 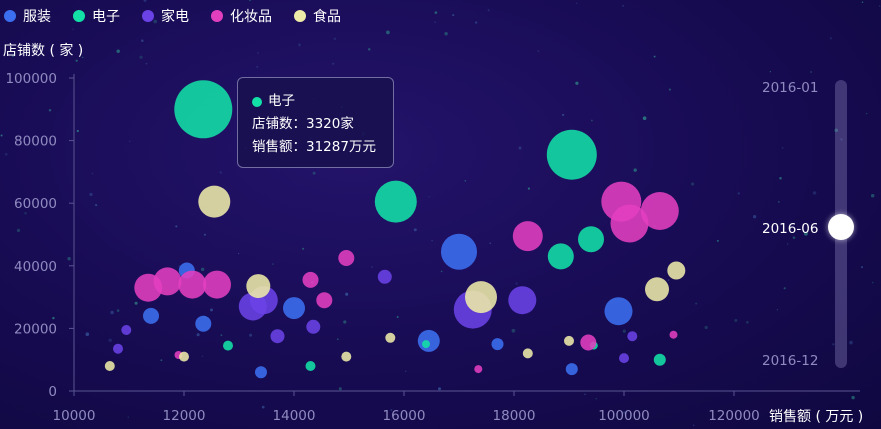 I want to click on legend-item-food: 食品, so click(x=317, y=16).